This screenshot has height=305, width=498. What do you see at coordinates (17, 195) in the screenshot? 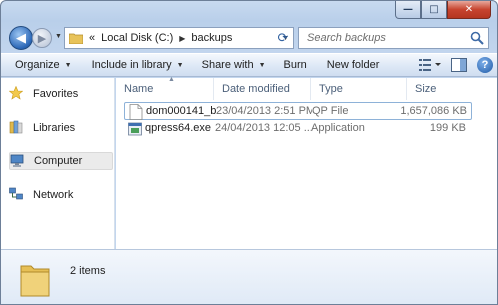
I see `network-icon` at bounding box center [17, 195].